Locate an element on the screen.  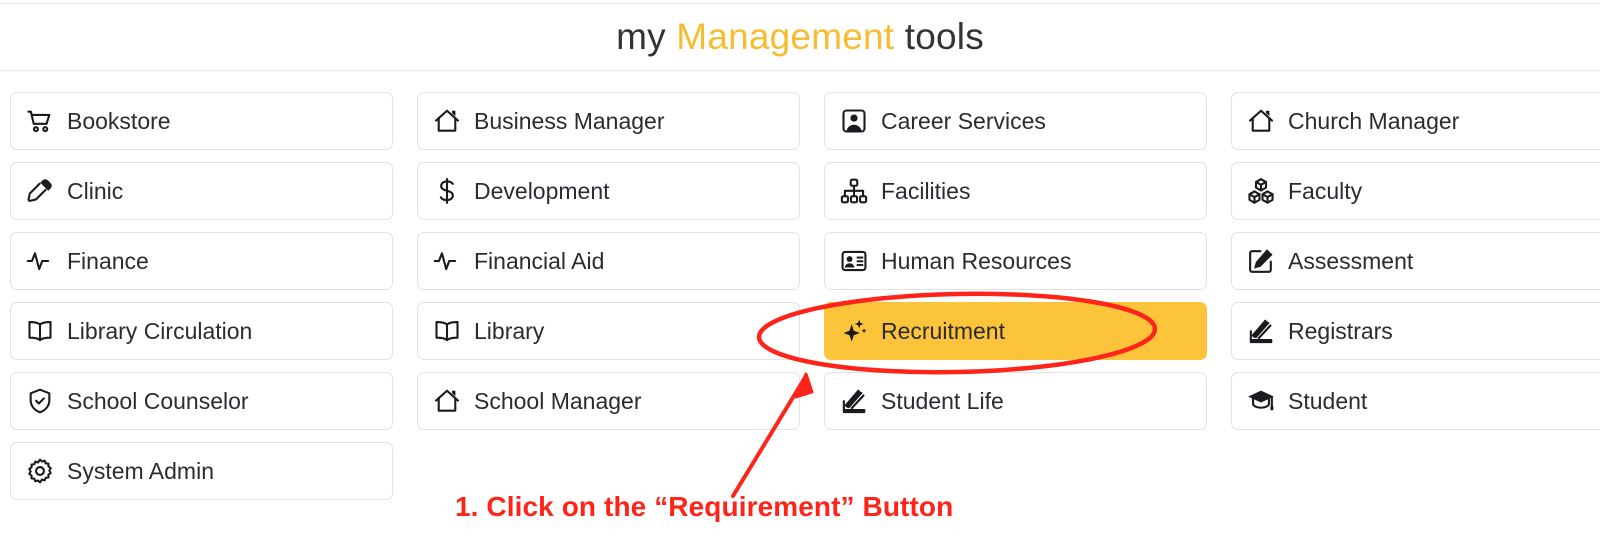
tool-tile-church-manager: Church Manager is located at coordinates (1415, 121).